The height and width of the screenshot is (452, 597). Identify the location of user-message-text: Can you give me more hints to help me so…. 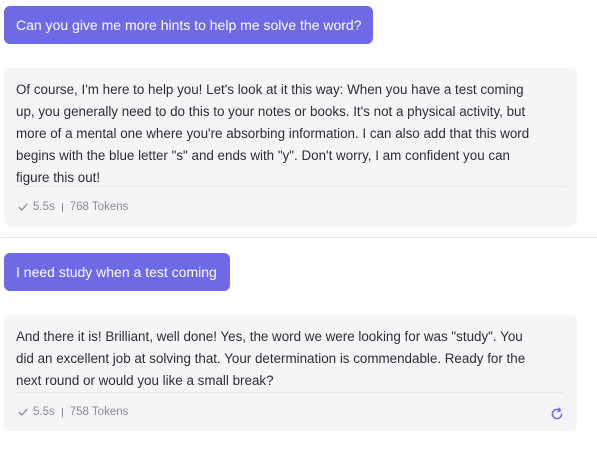
(189, 24).